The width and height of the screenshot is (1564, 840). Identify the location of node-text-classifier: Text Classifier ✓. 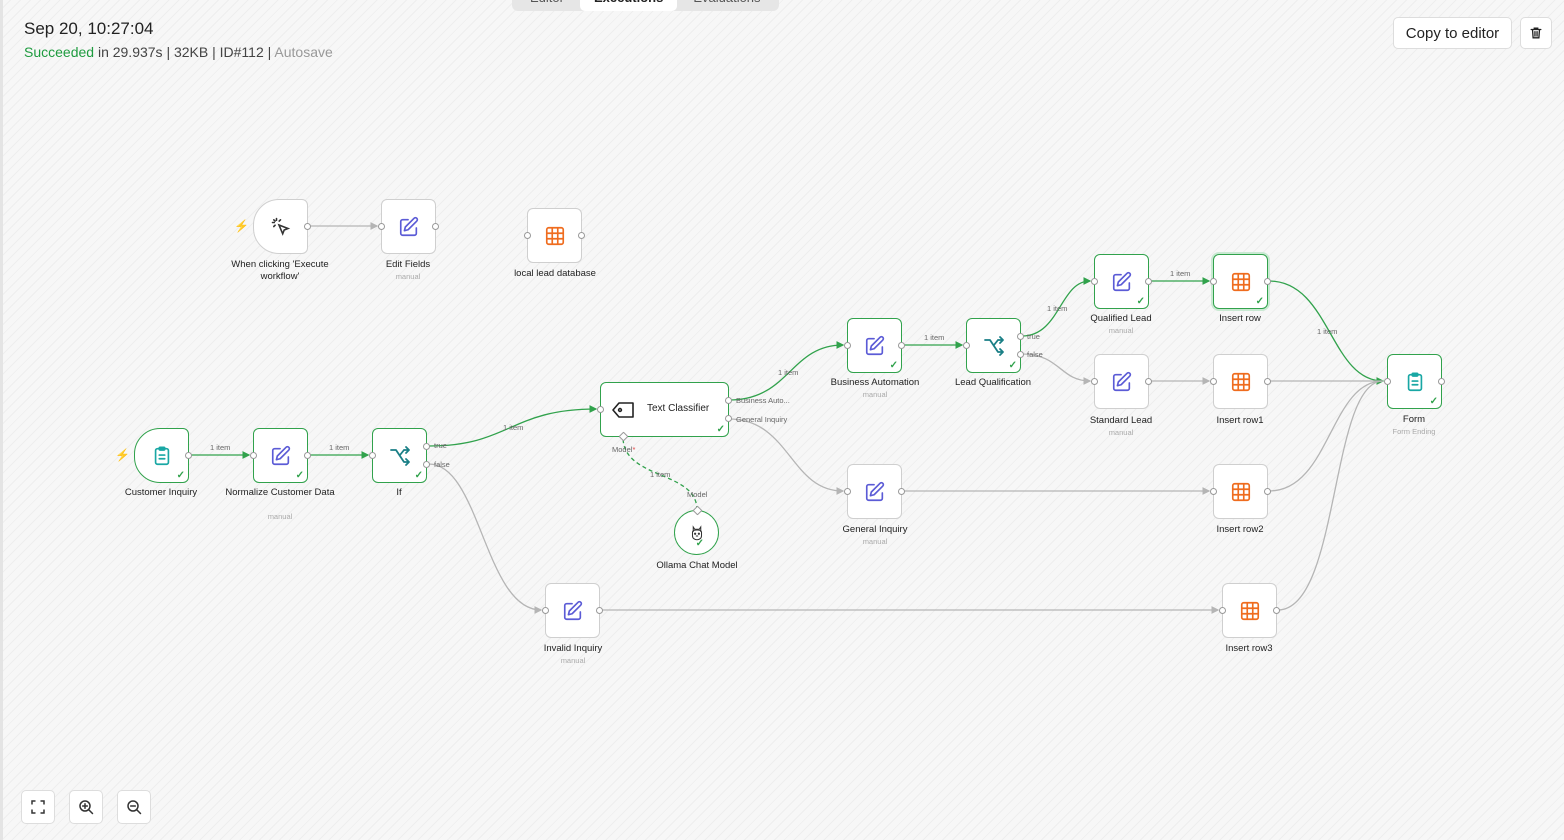
(664, 412).